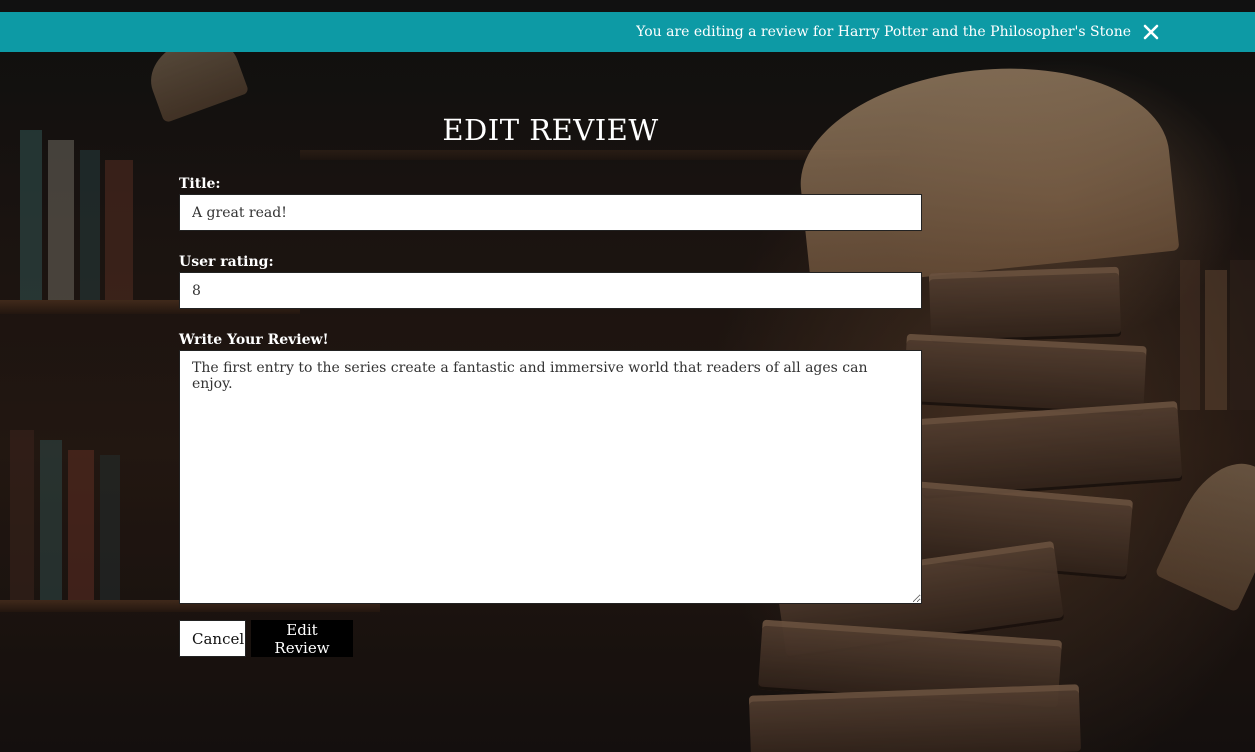  I want to click on cancel-button: Cancel, so click(212, 638).